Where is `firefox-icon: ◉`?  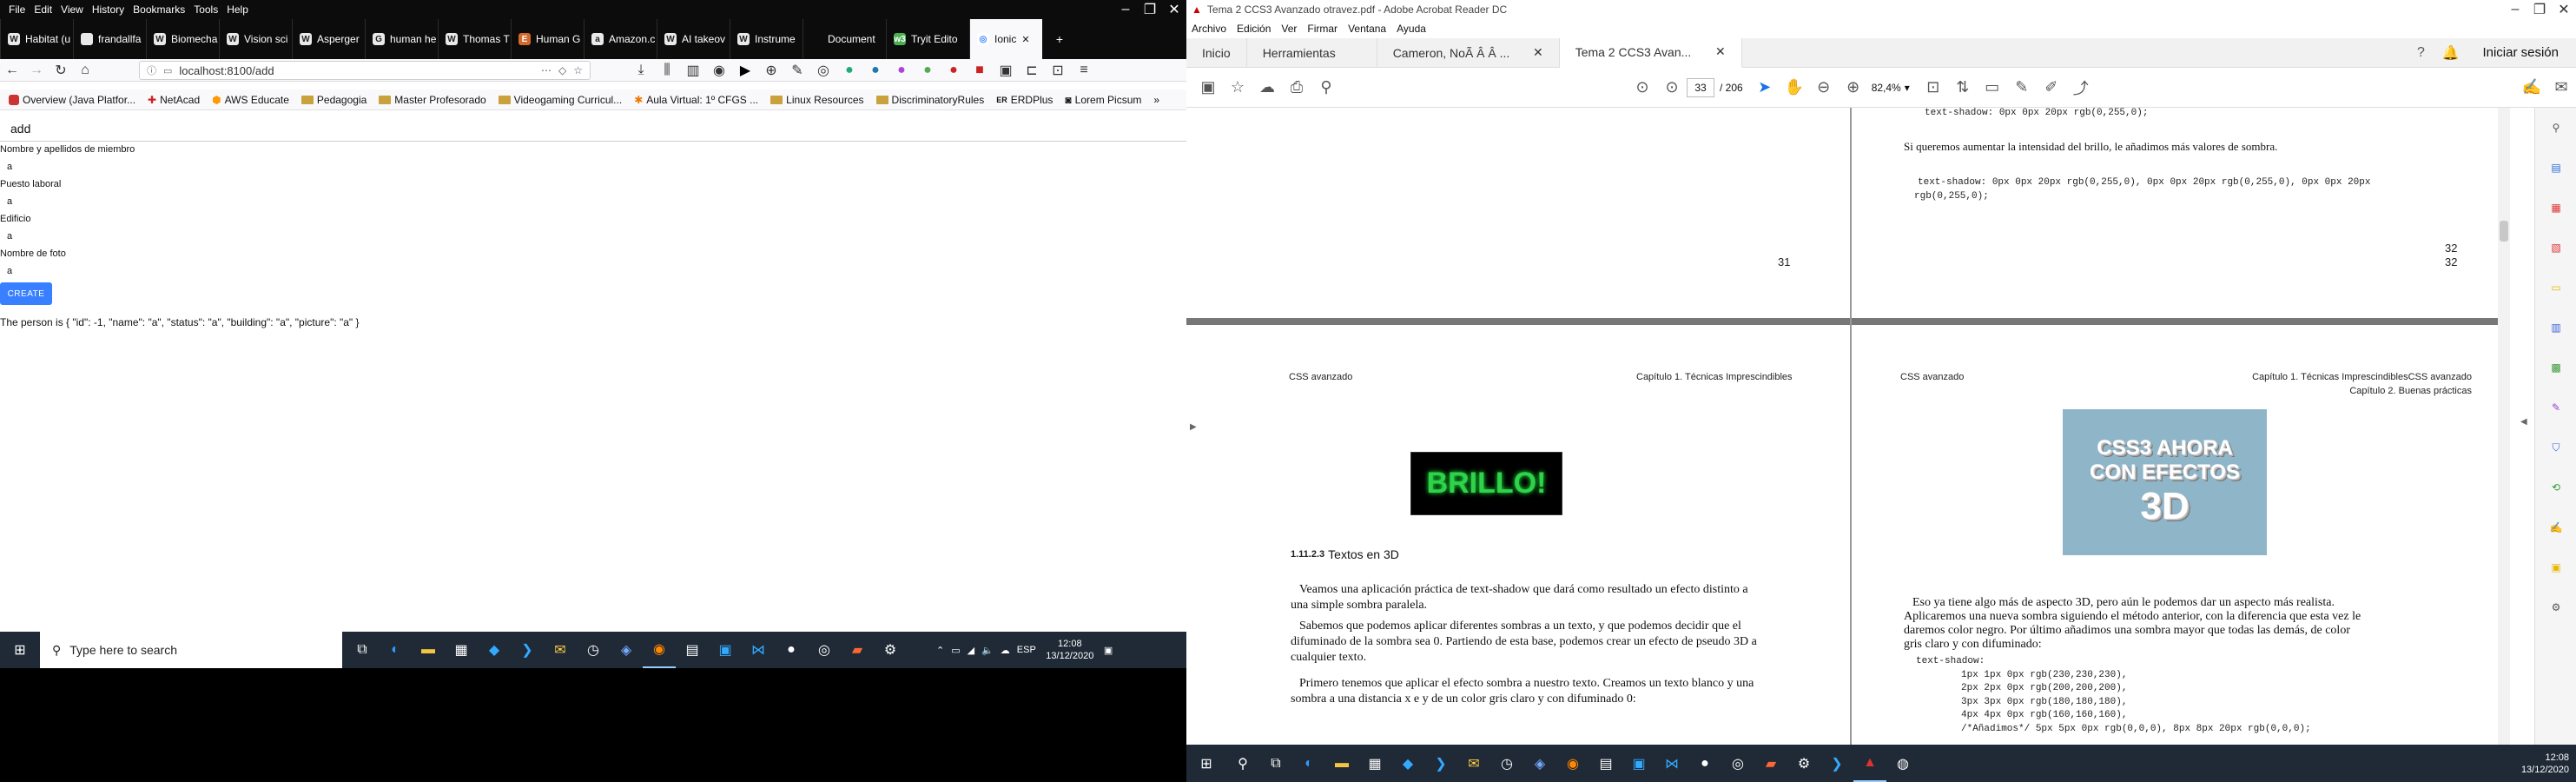
firefox-icon: ◉ is located at coordinates (1572, 764).